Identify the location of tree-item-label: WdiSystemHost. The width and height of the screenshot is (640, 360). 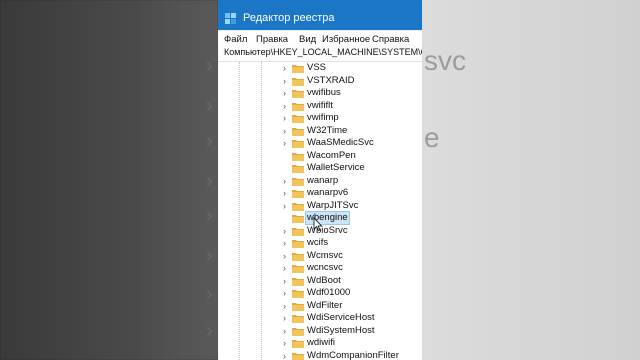
(341, 330).